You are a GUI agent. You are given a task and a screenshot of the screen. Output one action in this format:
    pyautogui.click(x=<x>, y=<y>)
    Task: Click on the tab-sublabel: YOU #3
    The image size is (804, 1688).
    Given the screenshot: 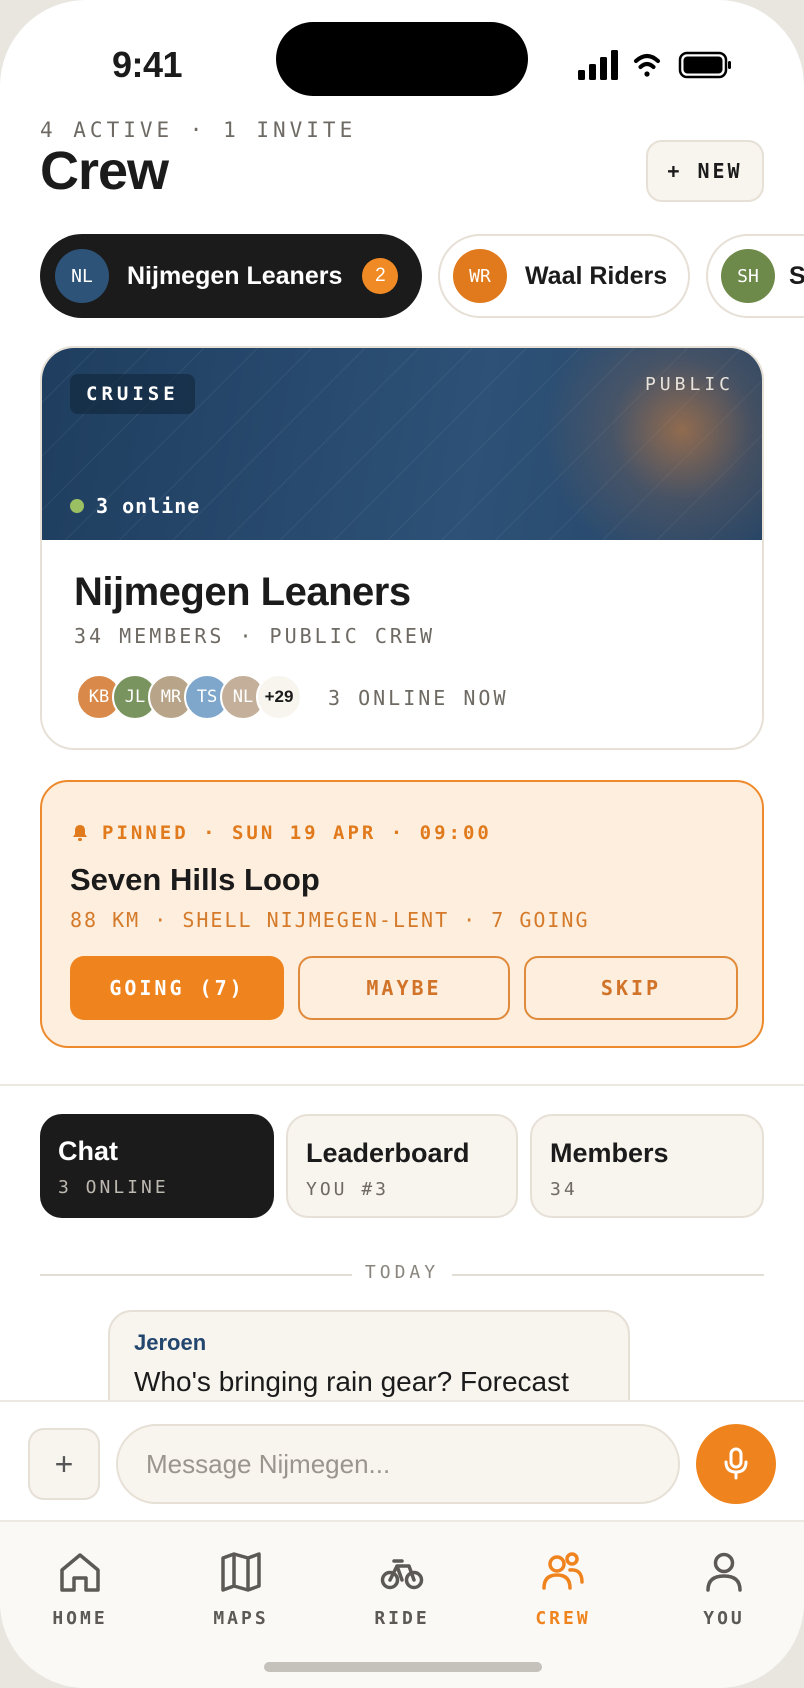 What is the action you would take?
    pyautogui.click(x=348, y=1189)
    